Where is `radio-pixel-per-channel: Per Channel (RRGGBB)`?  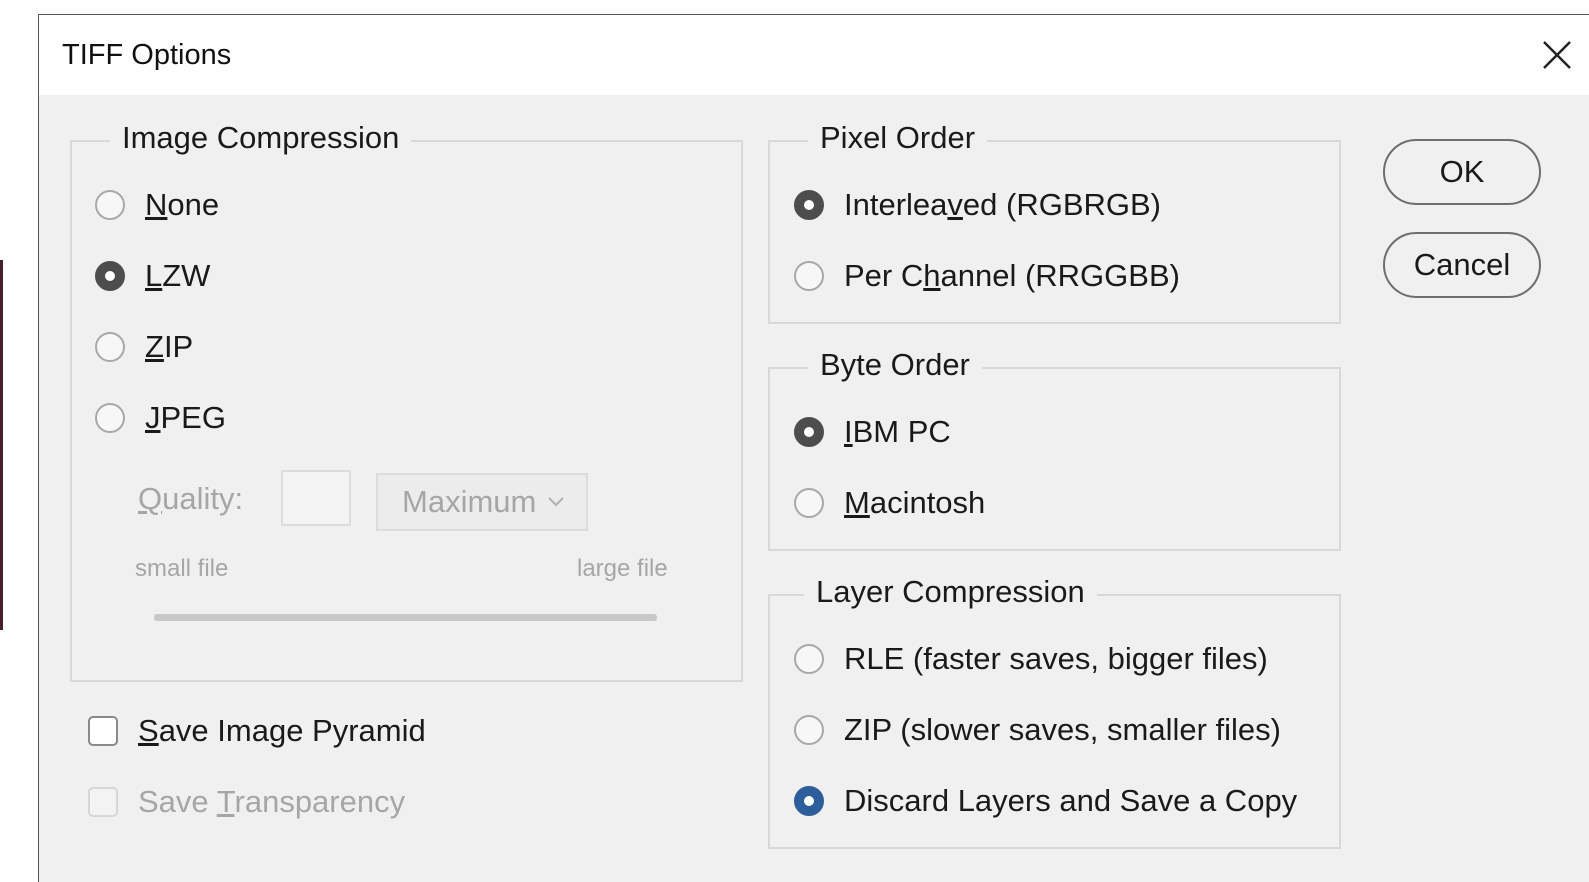 radio-pixel-per-channel: Per Channel (RRGGBB) is located at coordinates (987, 276).